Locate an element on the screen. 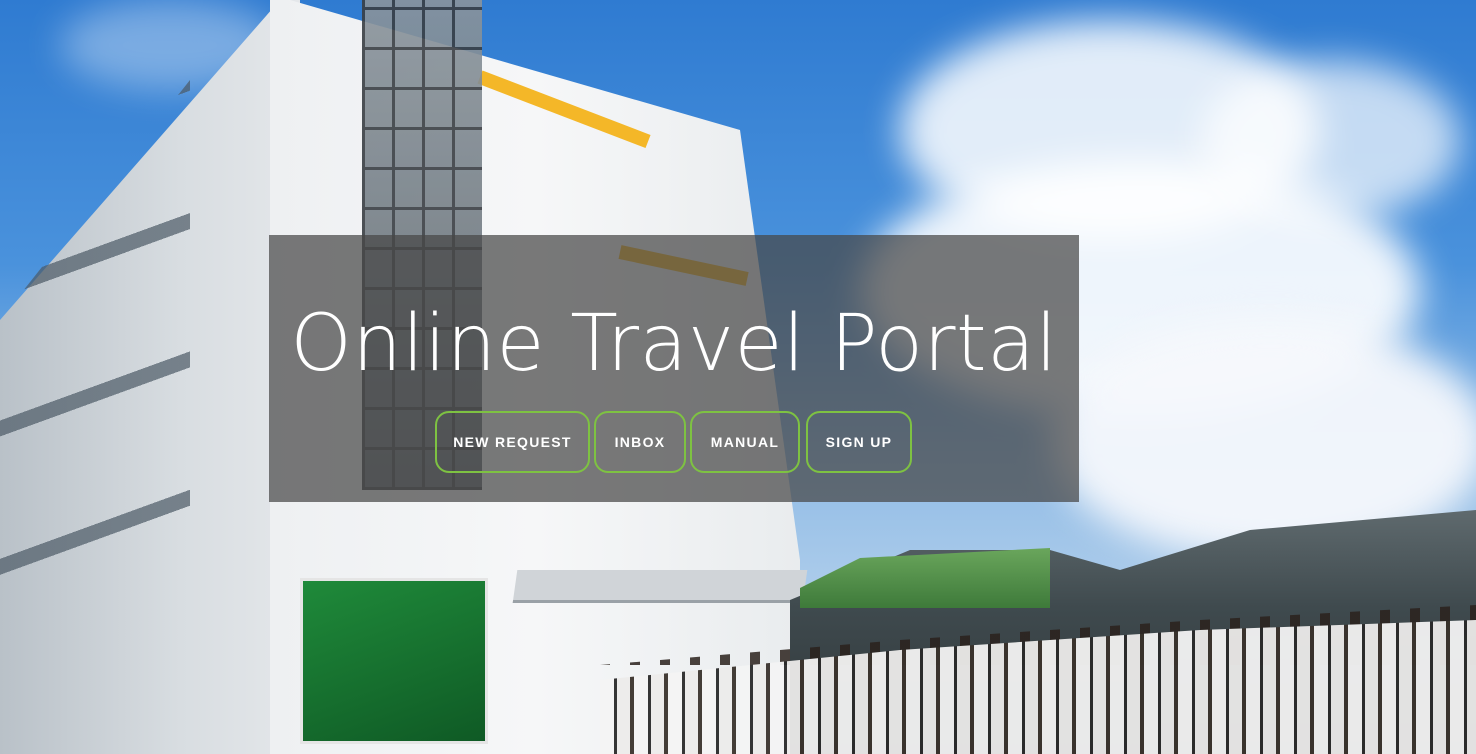 The height and width of the screenshot is (754, 1476). building-side-windows is located at coordinates (95, 330).